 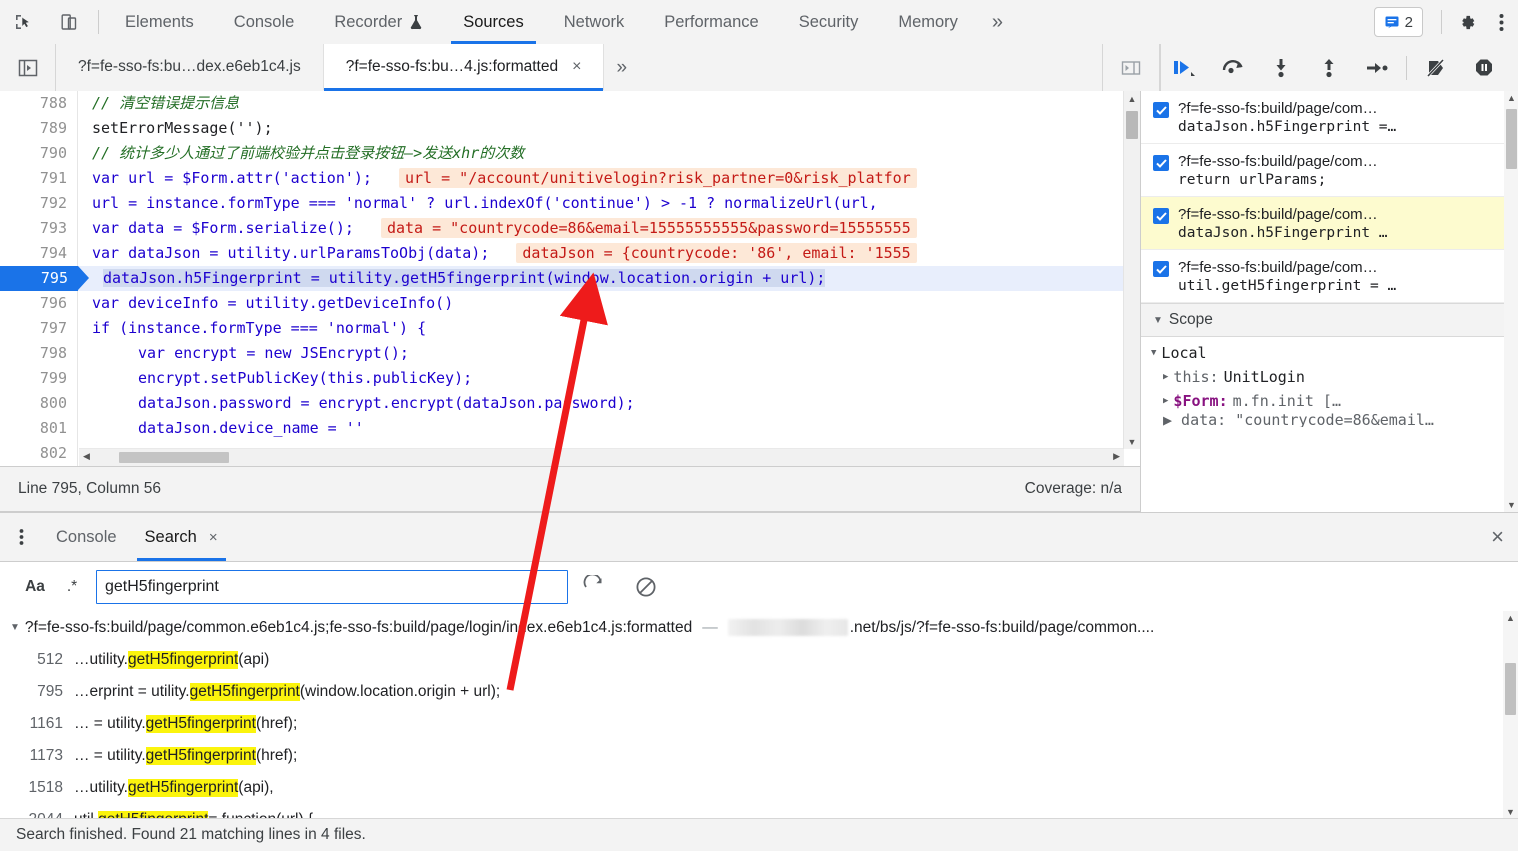 I want to click on clear-icon, so click(x=646, y=587).